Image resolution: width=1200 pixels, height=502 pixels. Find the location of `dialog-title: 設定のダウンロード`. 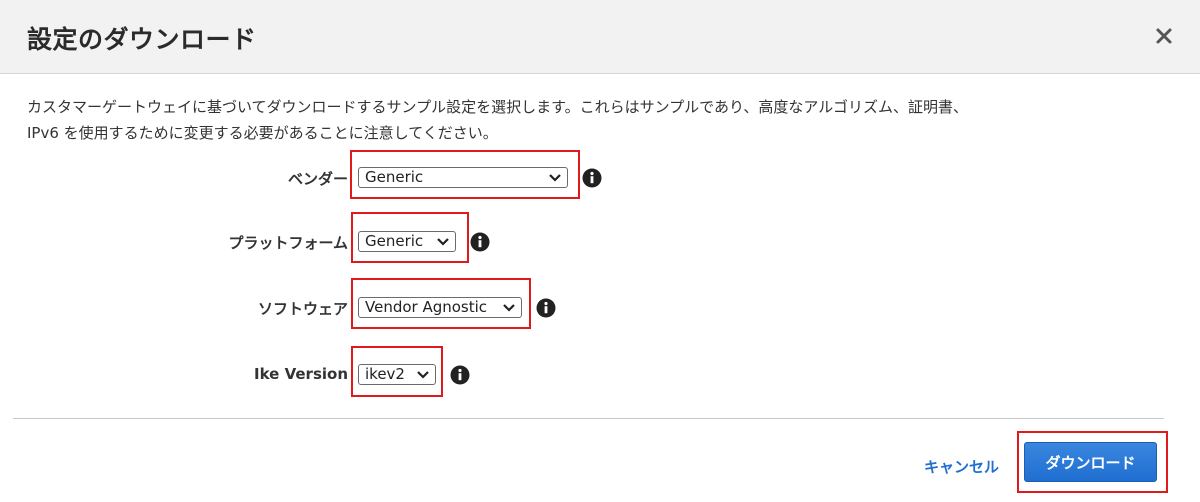

dialog-title: 設定のダウンロード is located at coordinates (142, 39).